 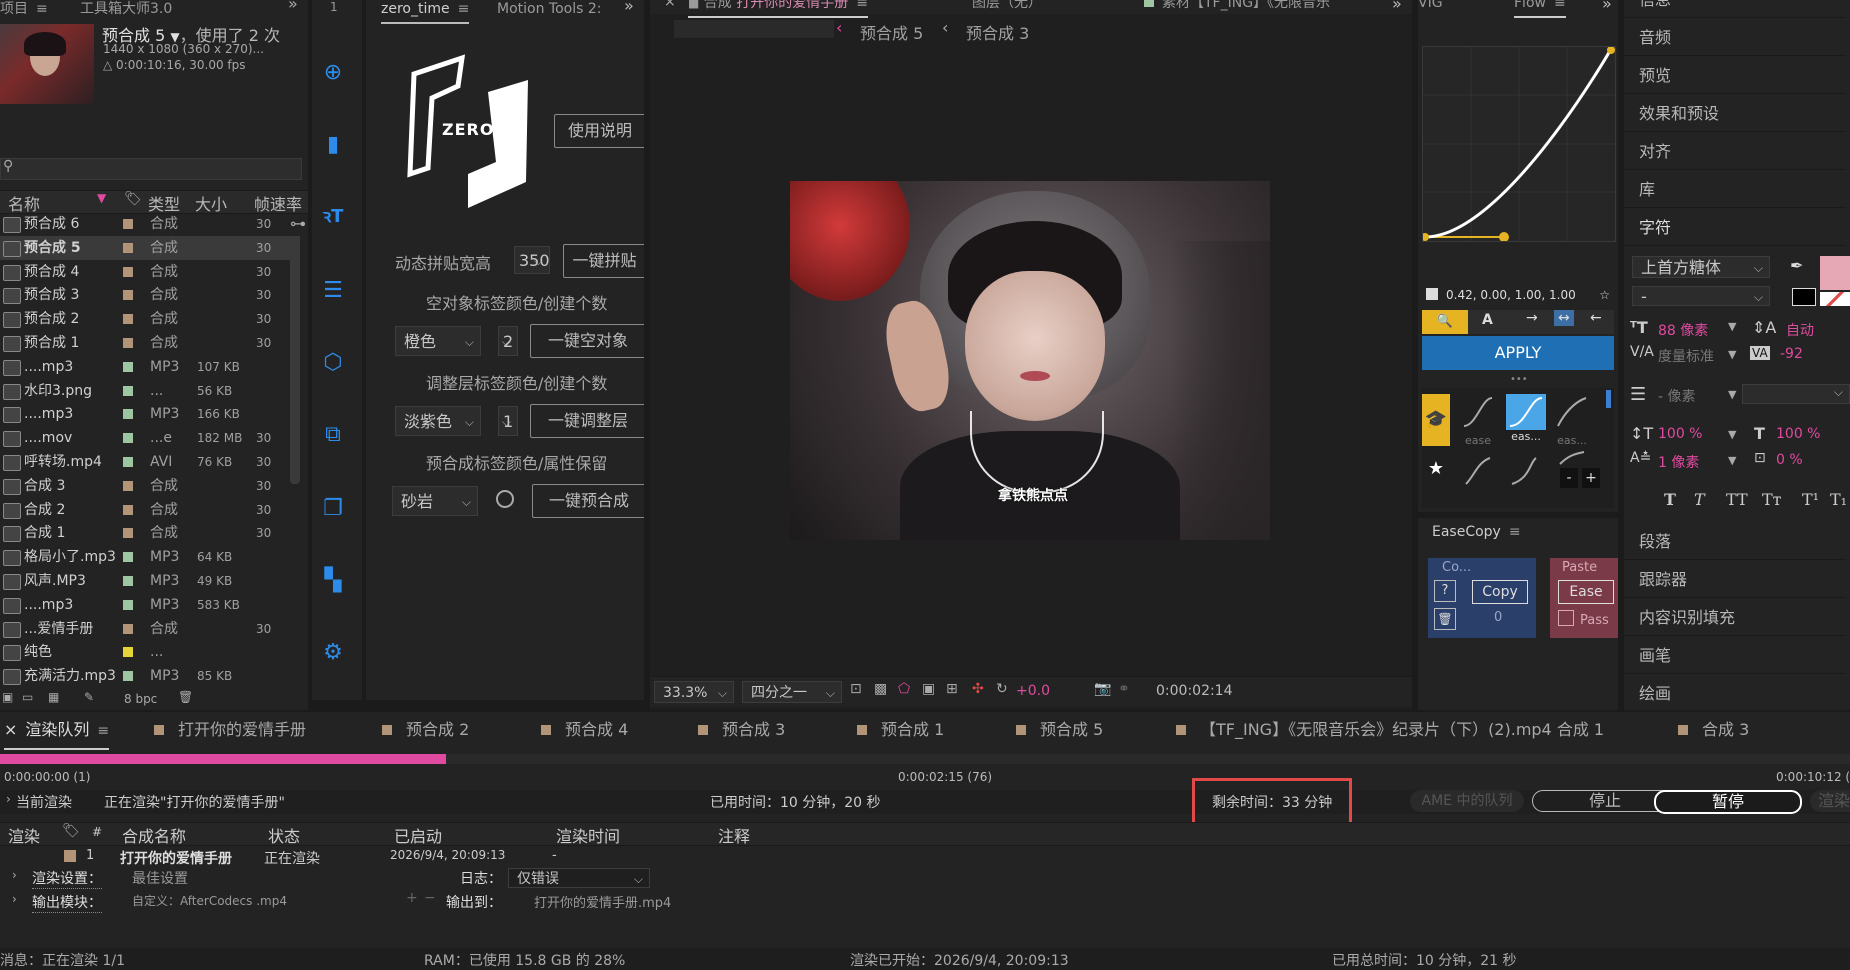 What do you see at coordinates (438, 421) in the screenshot?
I see `adj-color-dropdown: 淡紫色` at bounding box center [438, 421].